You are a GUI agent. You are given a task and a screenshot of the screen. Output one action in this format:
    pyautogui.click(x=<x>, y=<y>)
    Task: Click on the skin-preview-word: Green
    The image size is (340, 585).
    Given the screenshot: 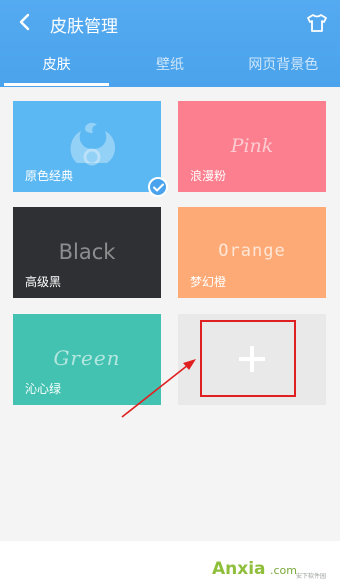 What is the action you would take?
    pyautogui.click(x=87, y=358)
    